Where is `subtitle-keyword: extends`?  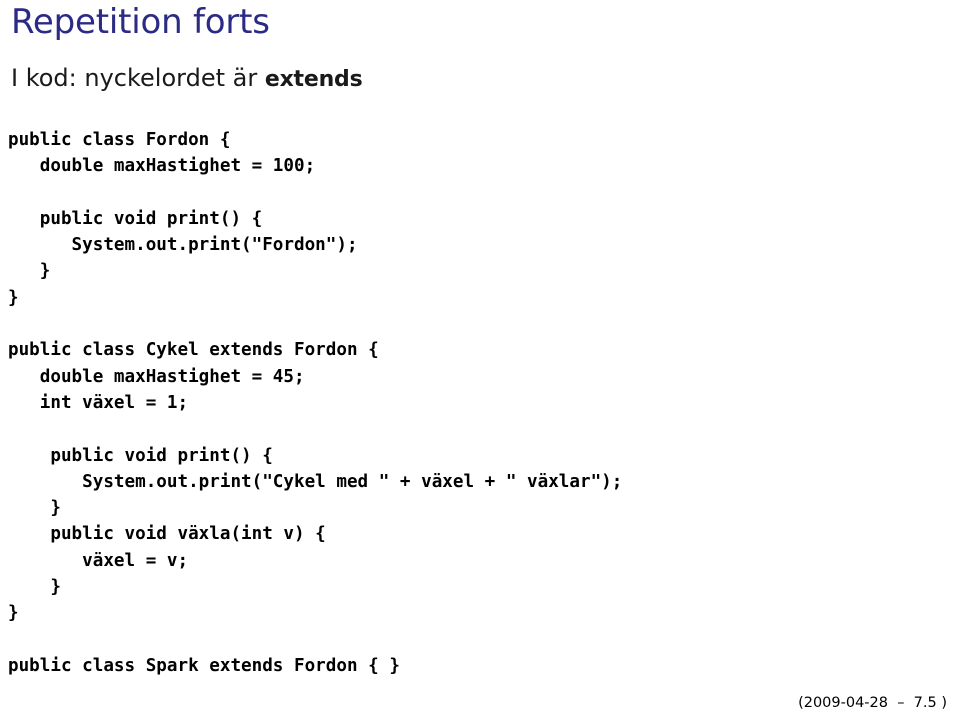
subtitle-keyword: extends is located at coordinates (313, 79).